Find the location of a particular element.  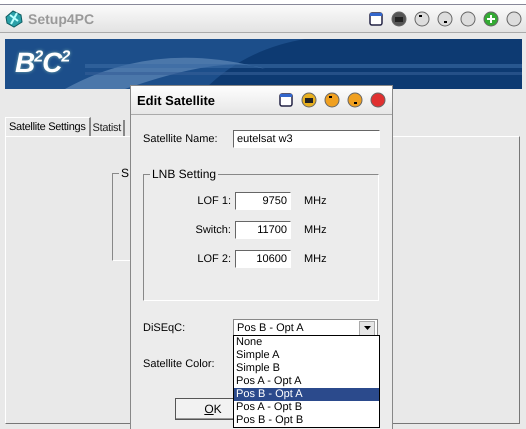

dropdown-option: Simple B is located at coordinates (306, 368).